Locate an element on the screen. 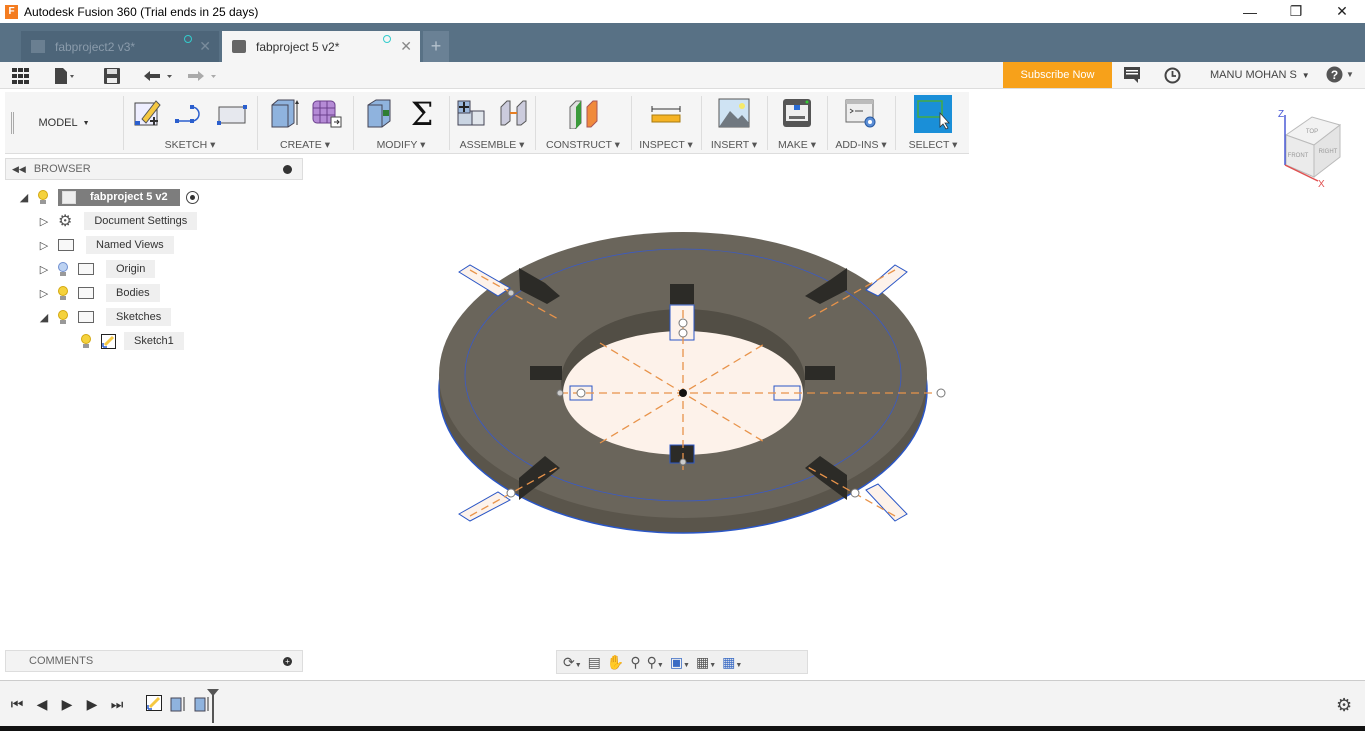  undo-button is located at coordinates (159, 76).